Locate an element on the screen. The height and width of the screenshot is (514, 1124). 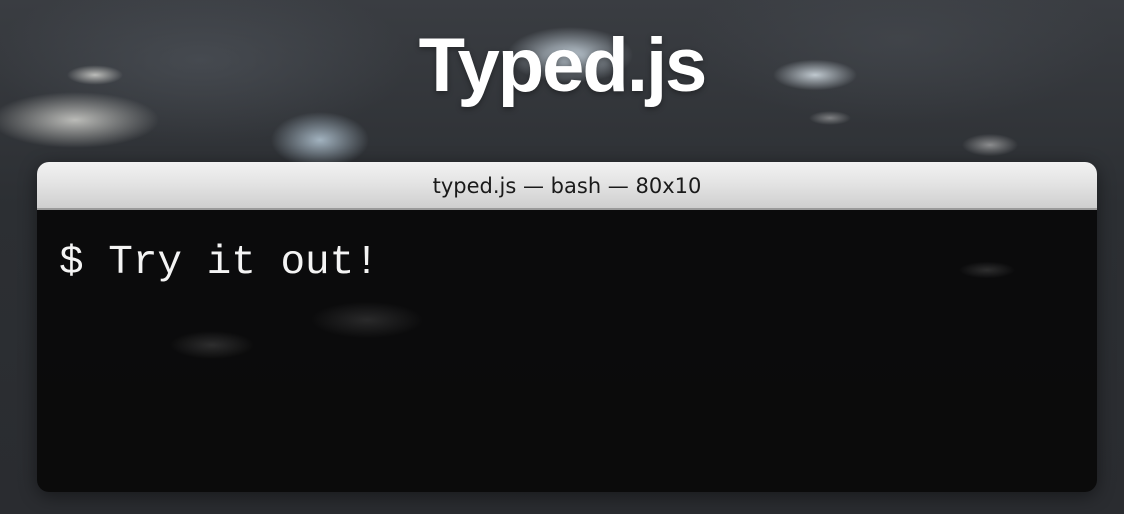
terminal-prompt-line: $ Try it out! is located at coordinates (219, 263).